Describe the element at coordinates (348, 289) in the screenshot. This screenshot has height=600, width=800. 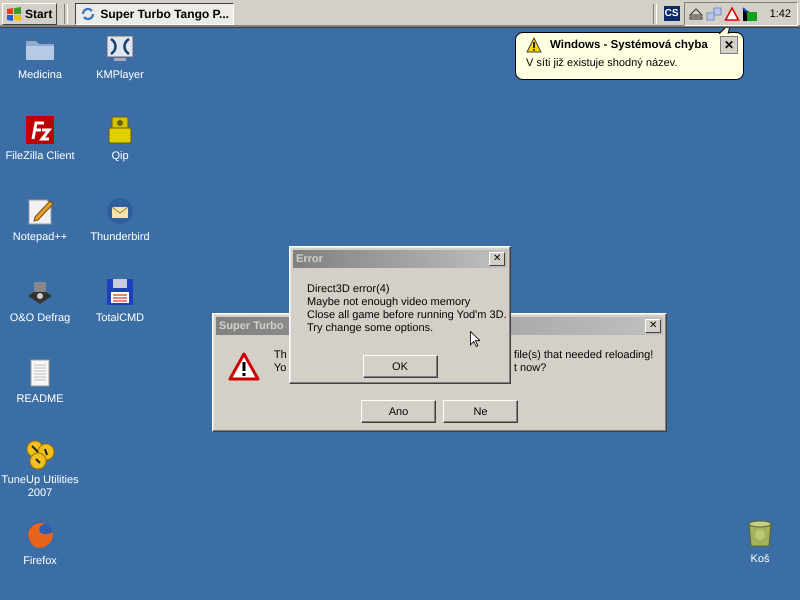
I see `message-text: Direct3D error(4)` at that location.